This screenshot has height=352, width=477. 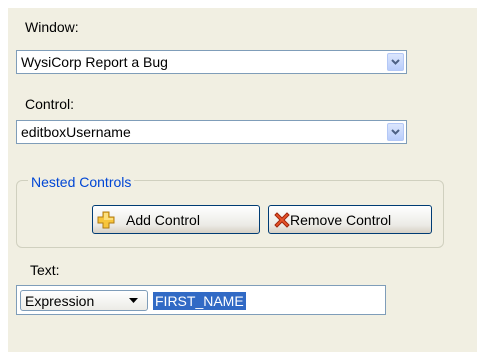 I want to click on window-label: Window:, so click(x=52, y=27).